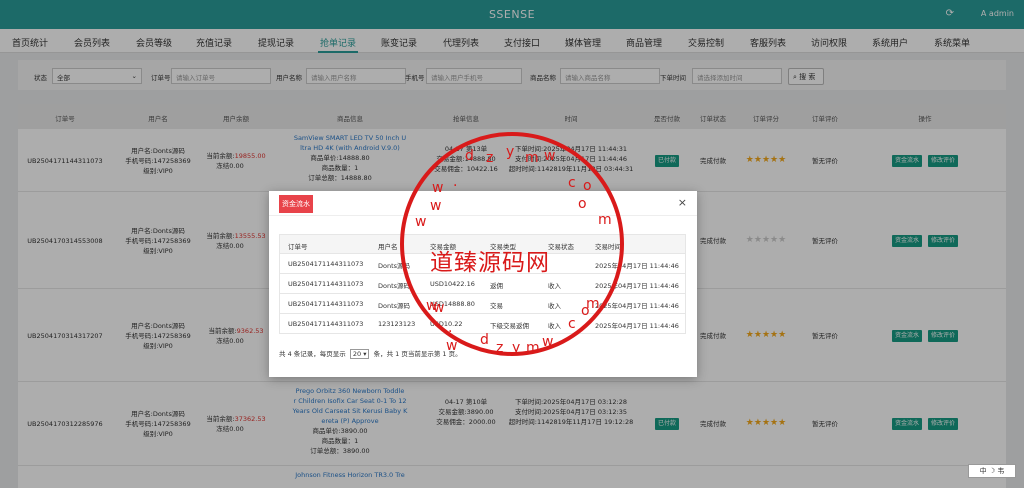  What do you see at coordinates (637, 326) in the screenshot?
I see `modal-cell: 2025年04月17日 11:44:46` at bounding box center [637, 326].